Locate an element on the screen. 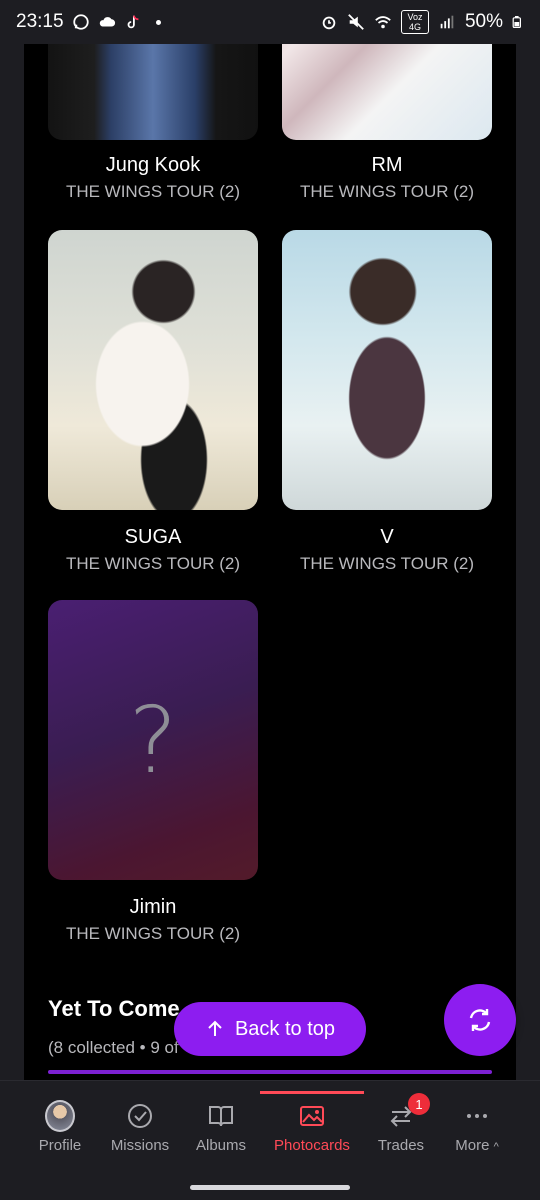  photocard-jungkook: Jung Kook THE WINGS TOUR (2) is located at coordinates (153, 122).